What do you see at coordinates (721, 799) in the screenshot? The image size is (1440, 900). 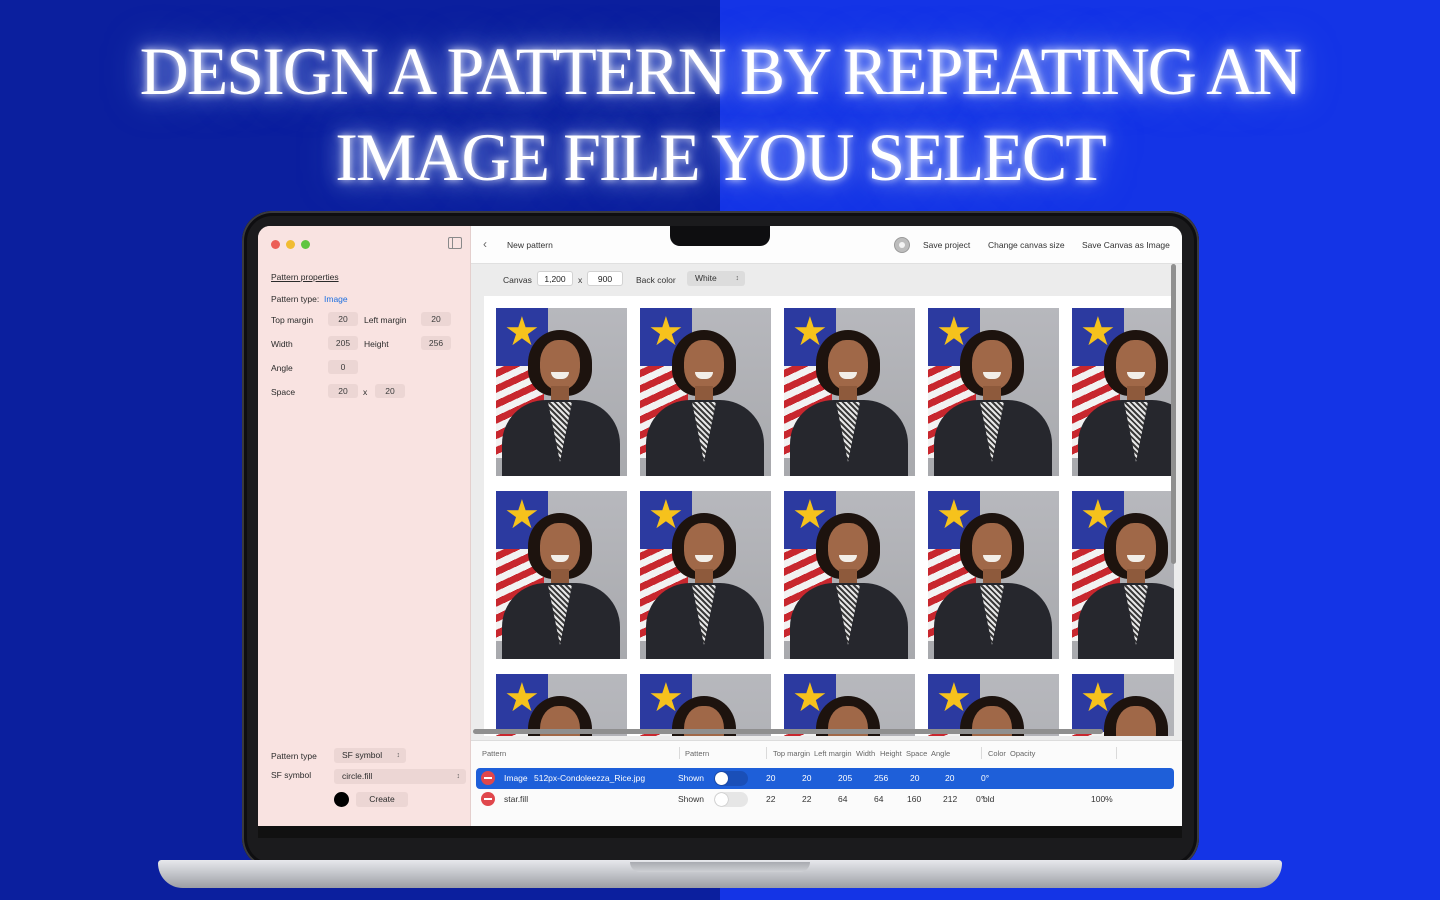 I see `toggle-knob` at bounding box center [721, 799].